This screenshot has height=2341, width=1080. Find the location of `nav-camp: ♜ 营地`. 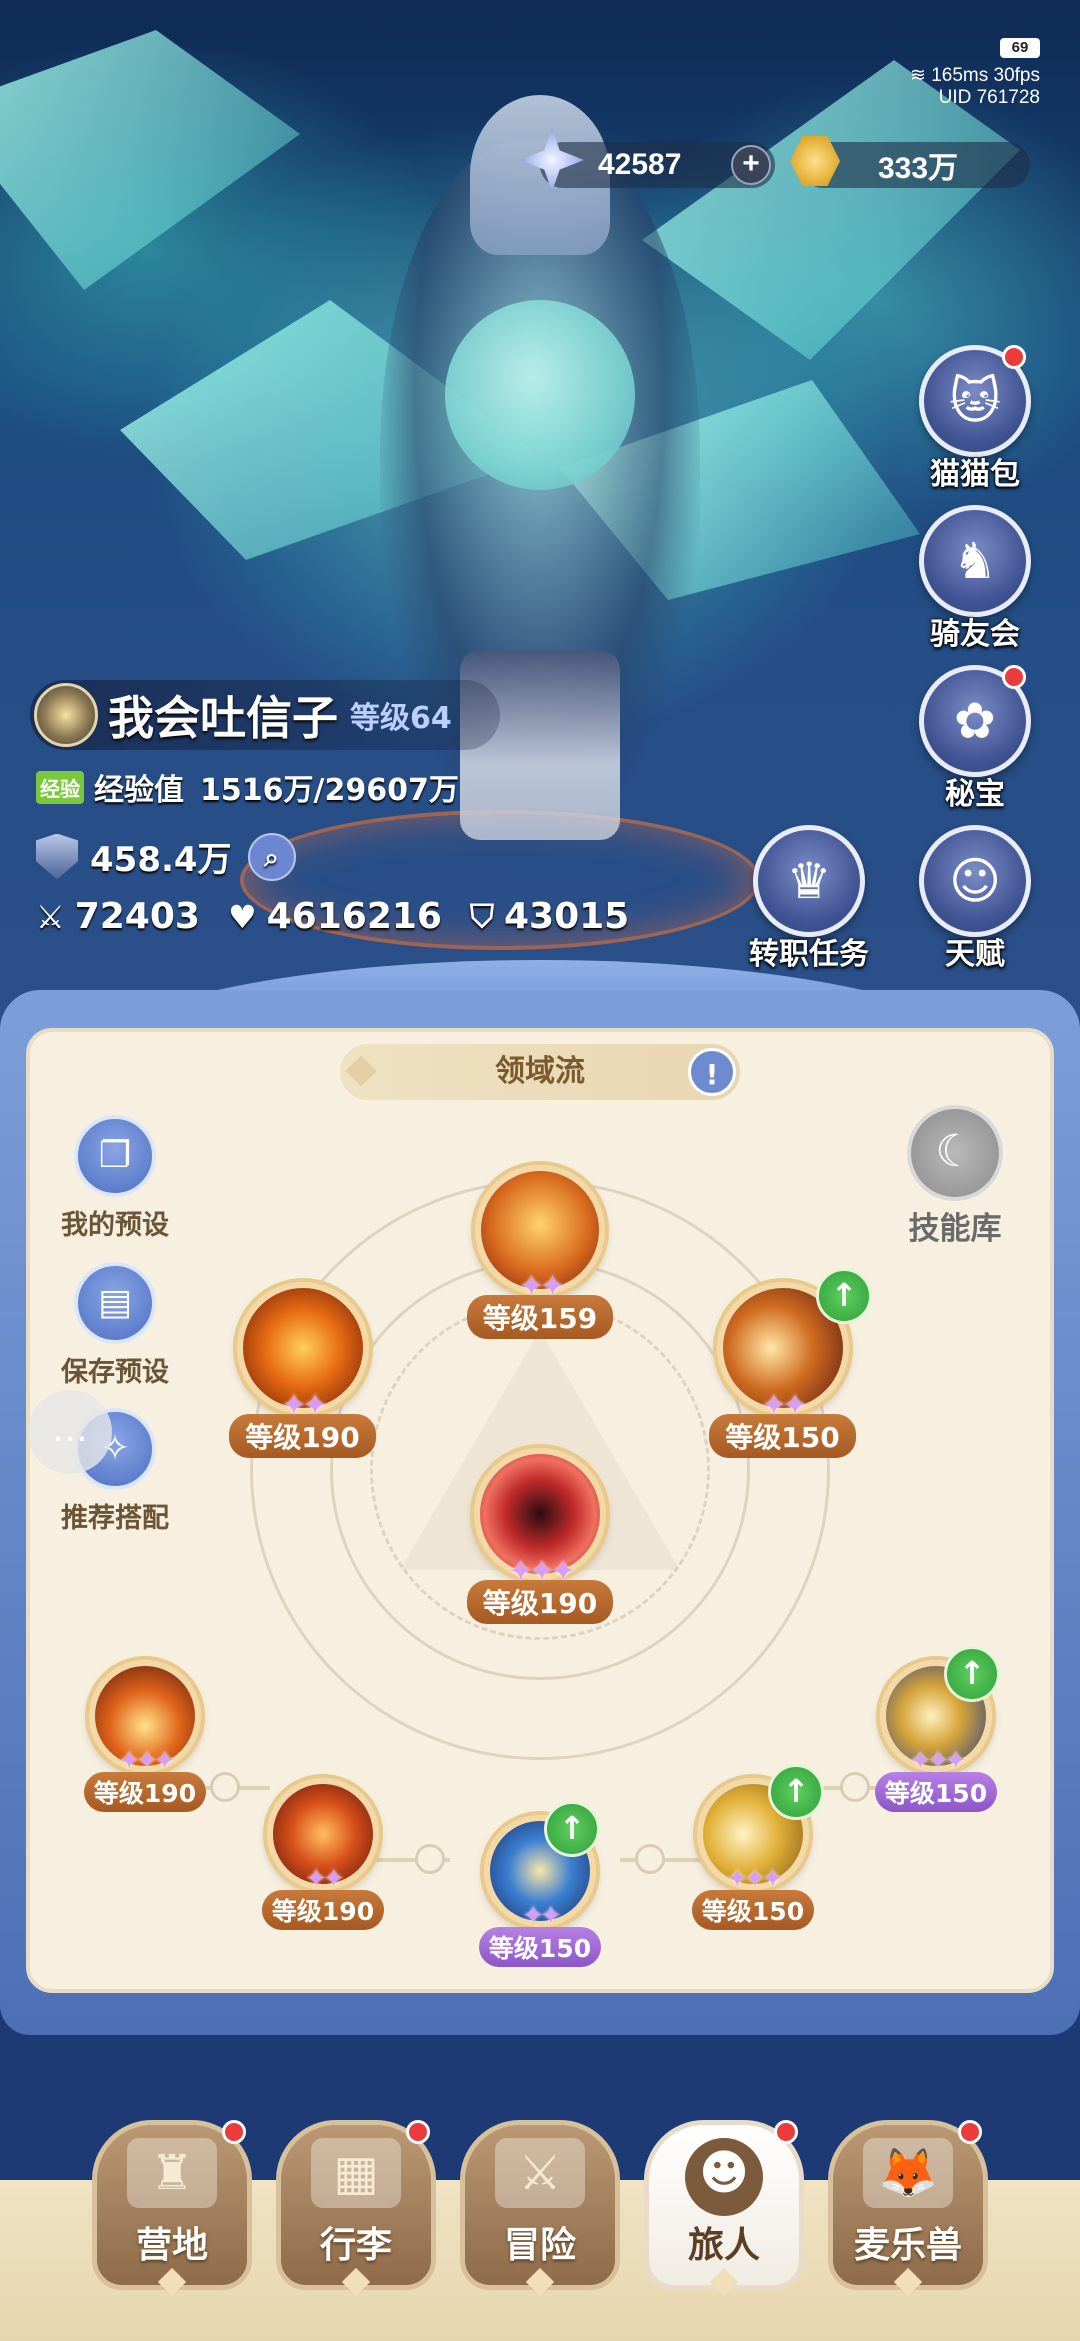

nav-camp: ♜ 营地 is located at coordinates (172, 2208).